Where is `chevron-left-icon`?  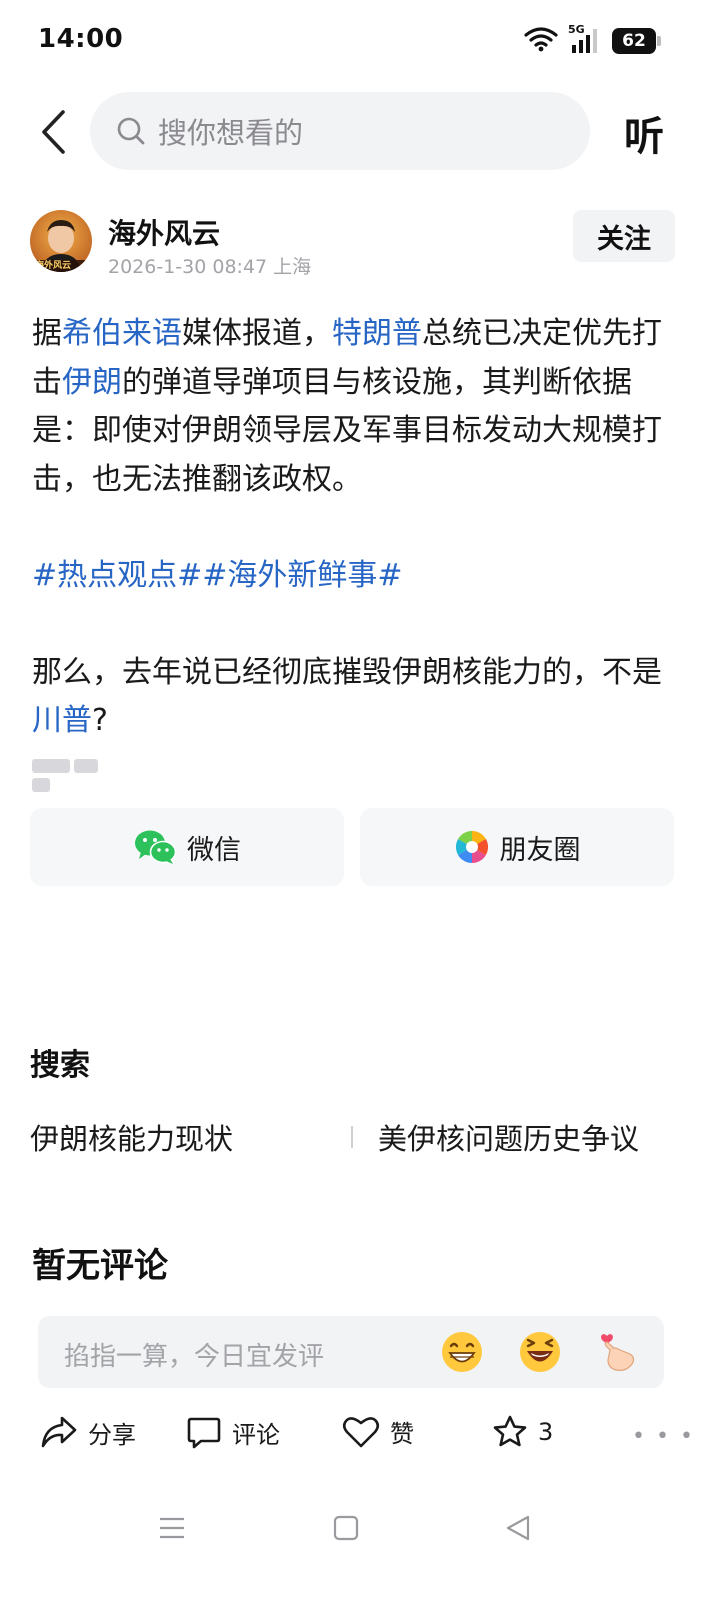 chevron-left-icon is located at coordinates (53, 132).